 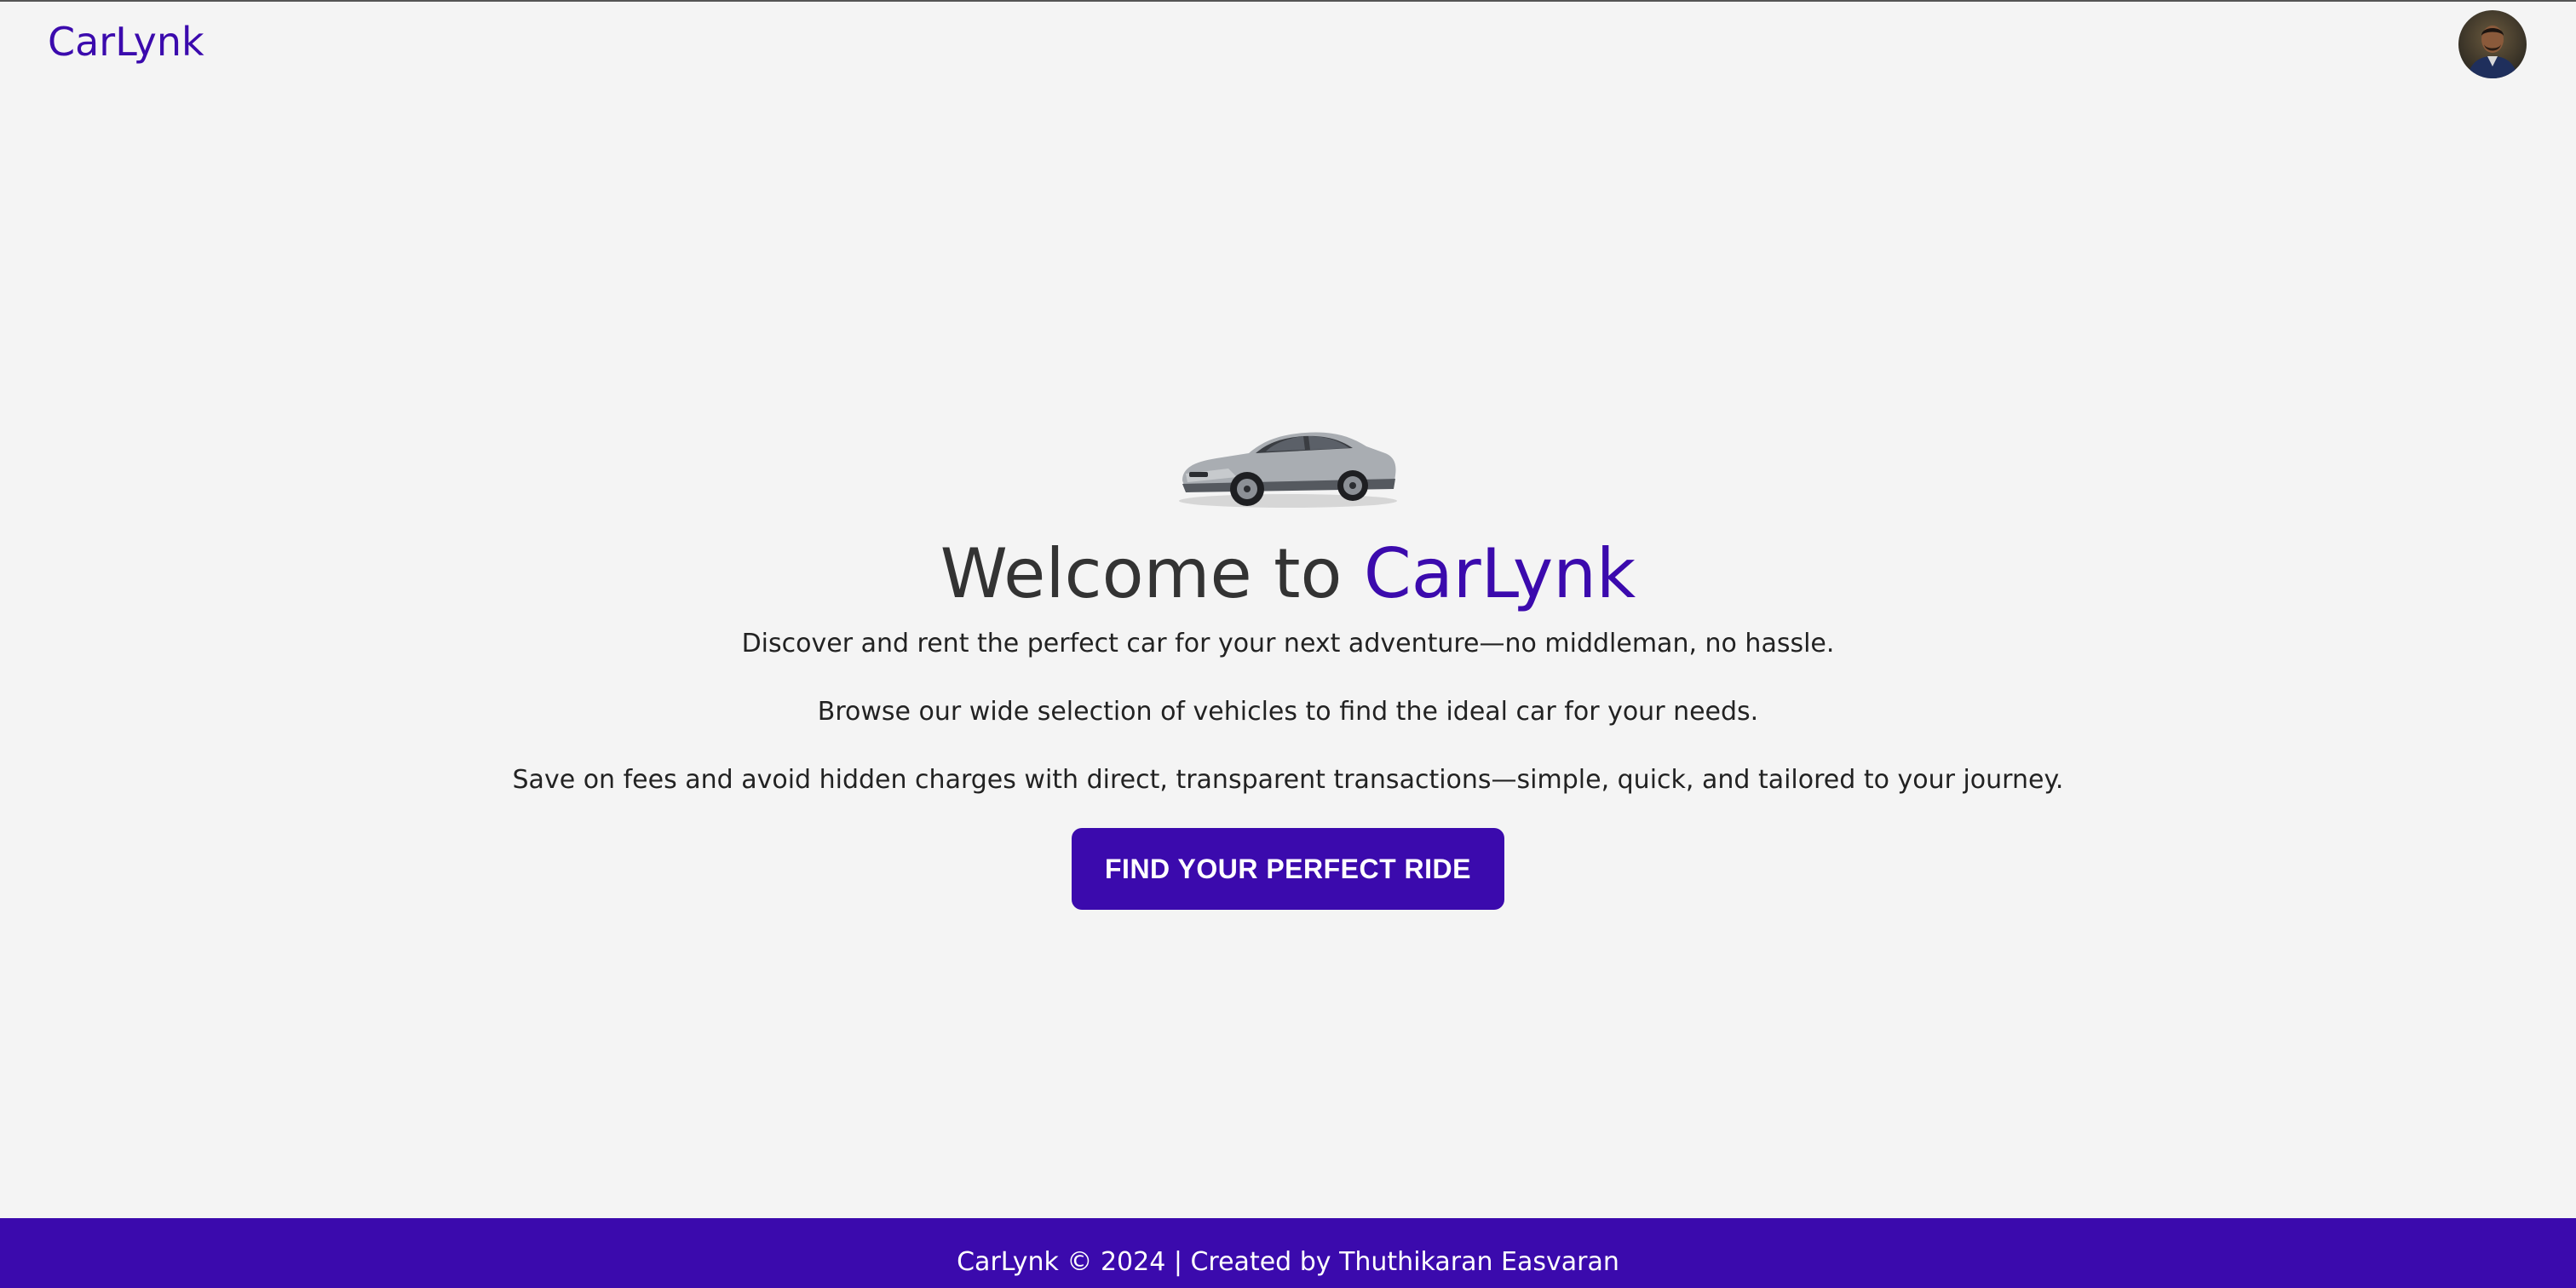 I want to click on user-avatar, so click(x=2493, y=44).